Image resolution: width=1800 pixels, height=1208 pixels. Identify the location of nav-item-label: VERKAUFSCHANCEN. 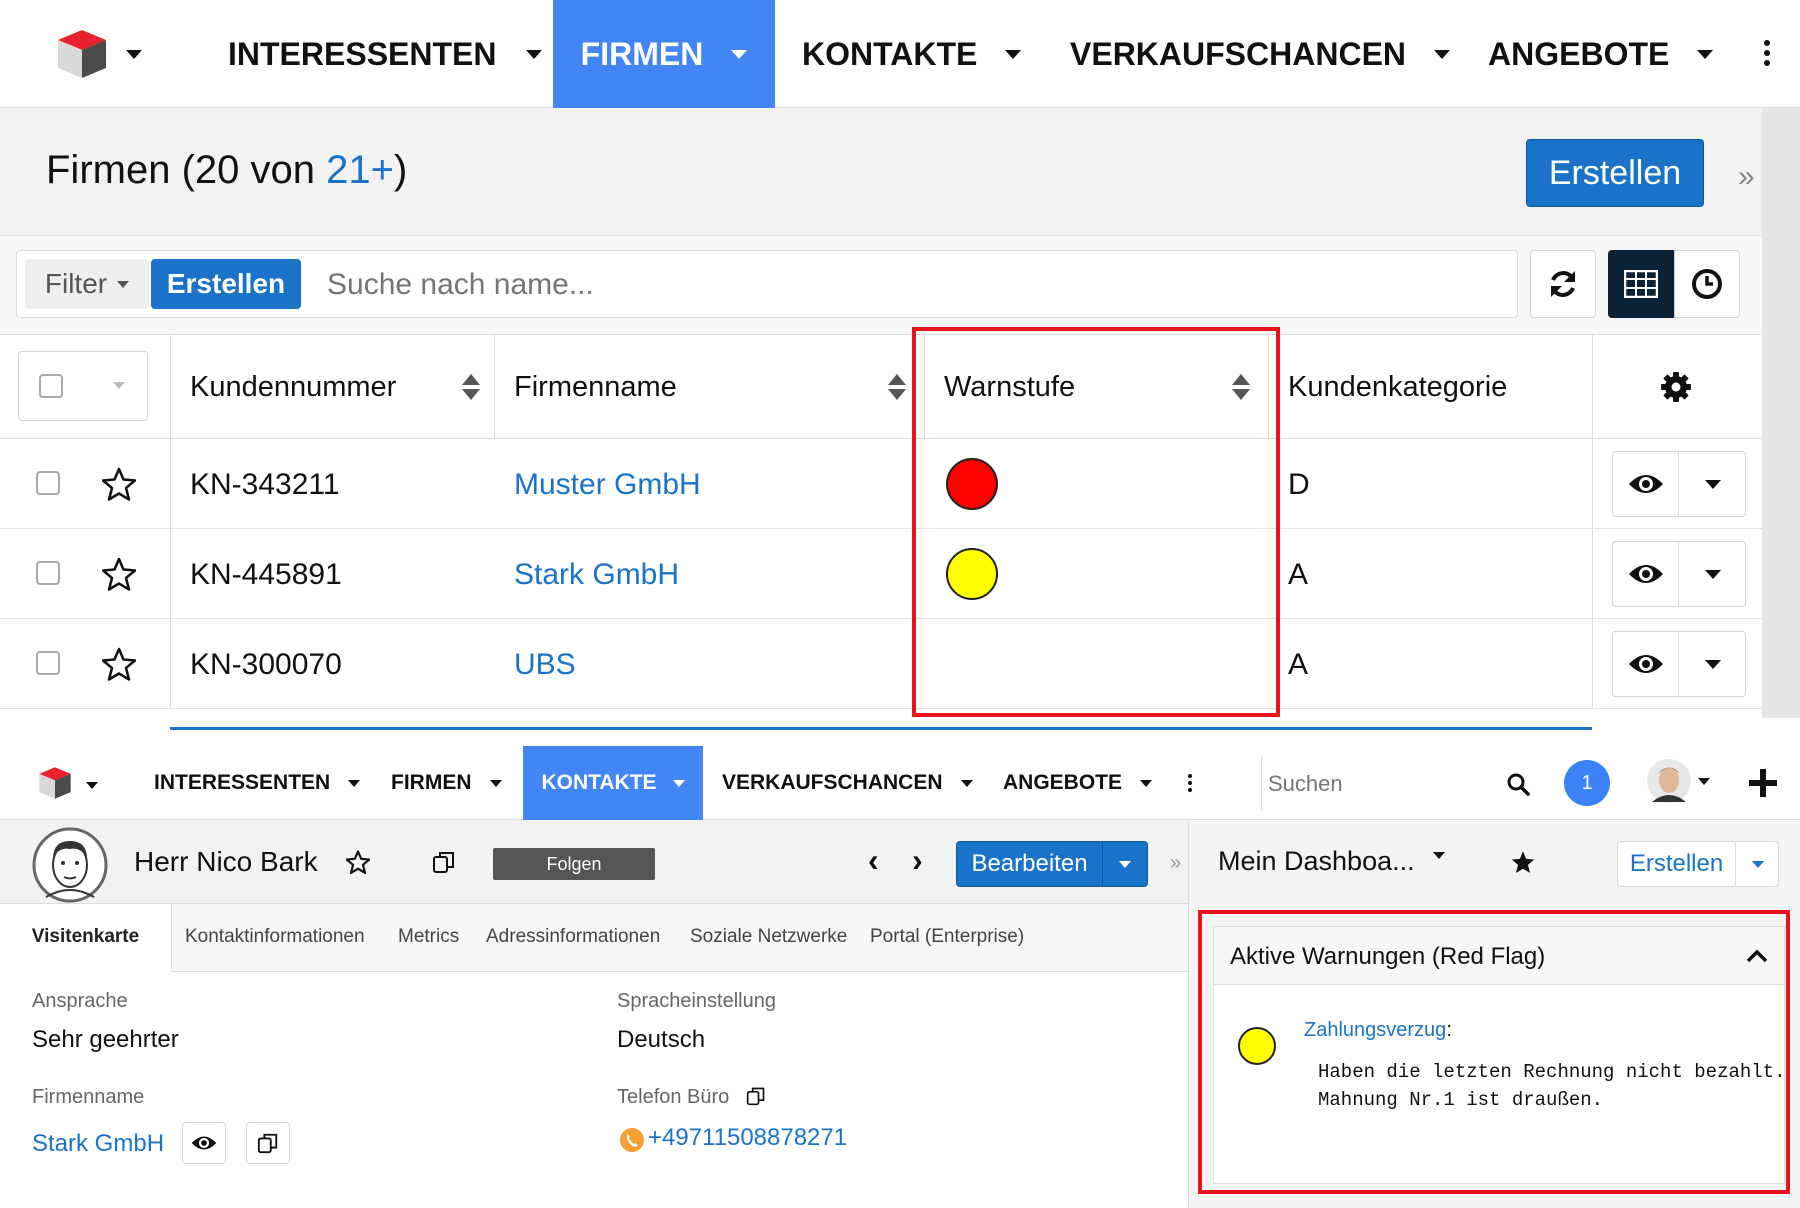
(832, 782).